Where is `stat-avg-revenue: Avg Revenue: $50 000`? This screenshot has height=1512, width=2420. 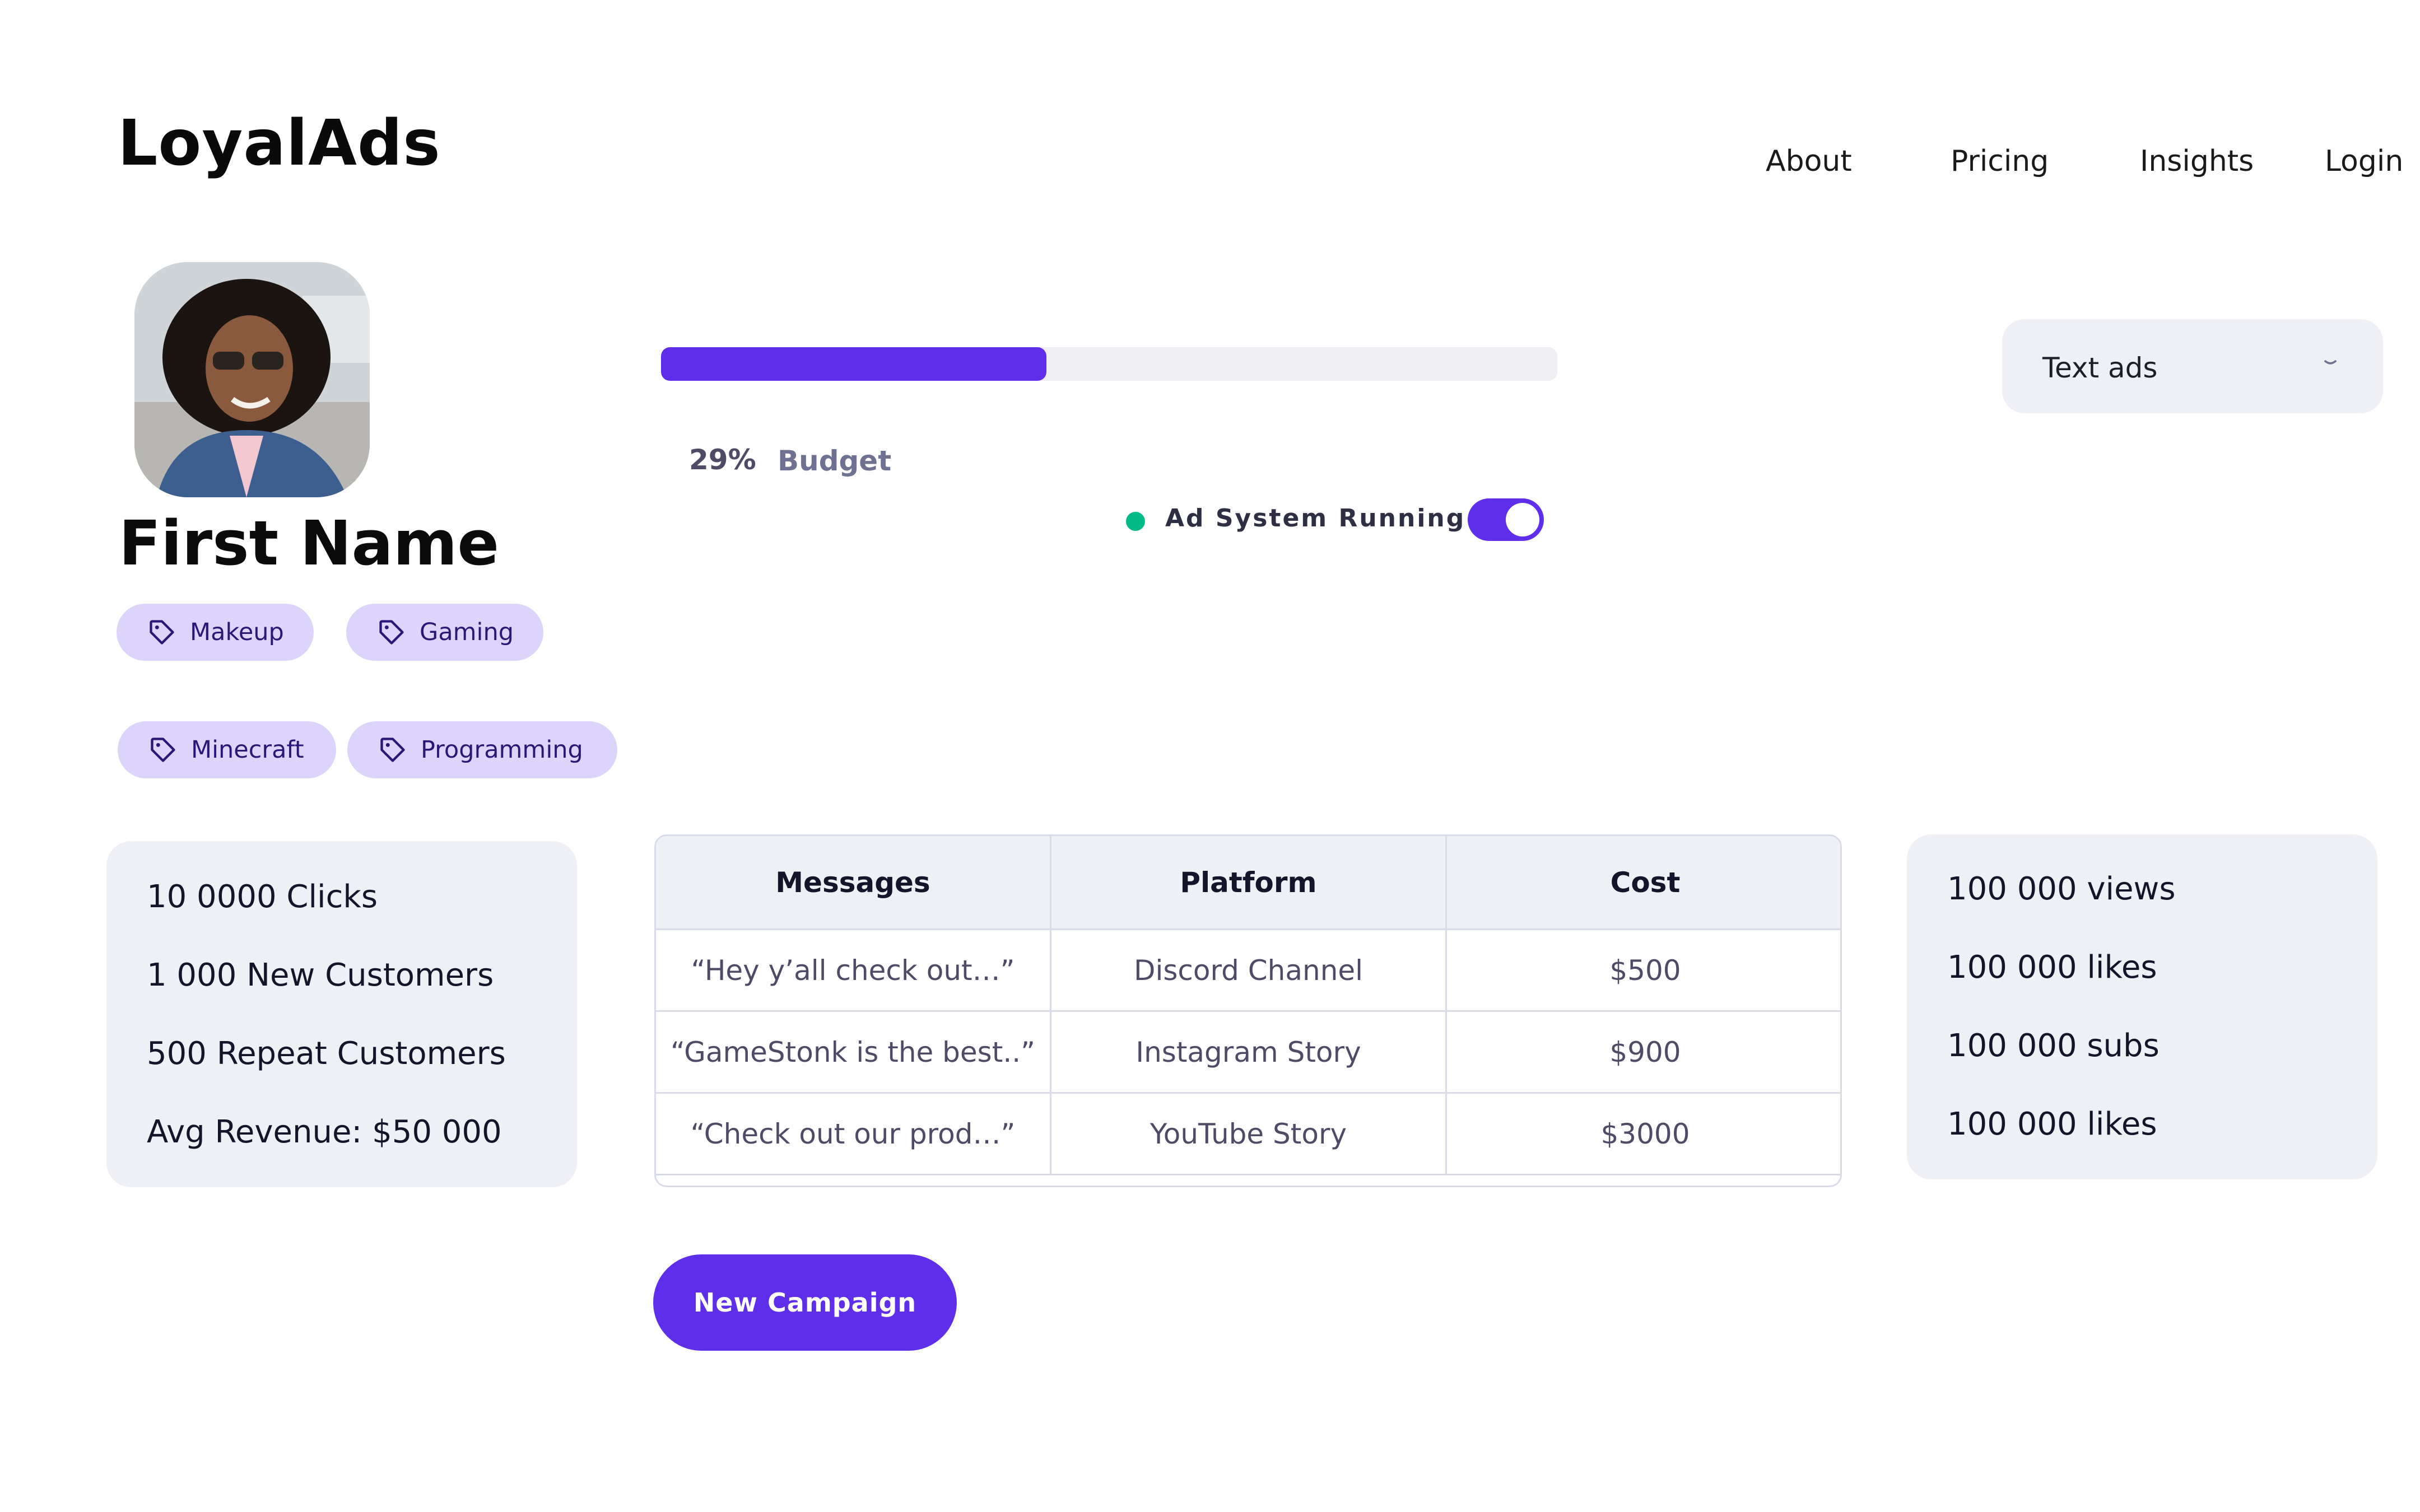
stat-avg-revenue: Avg Revenue: $50 000 is located at coordinates (324, 1132).